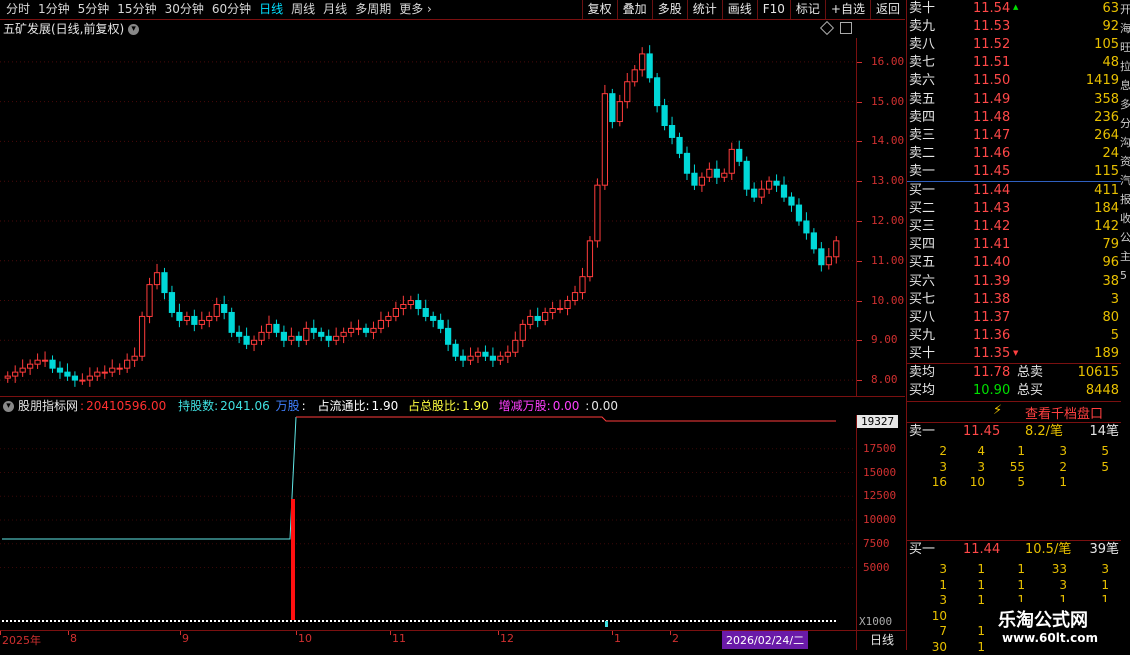 The width and height of the screenshot is (1130, 655). I want to click on tool-button: +自选, so click(847, 9).